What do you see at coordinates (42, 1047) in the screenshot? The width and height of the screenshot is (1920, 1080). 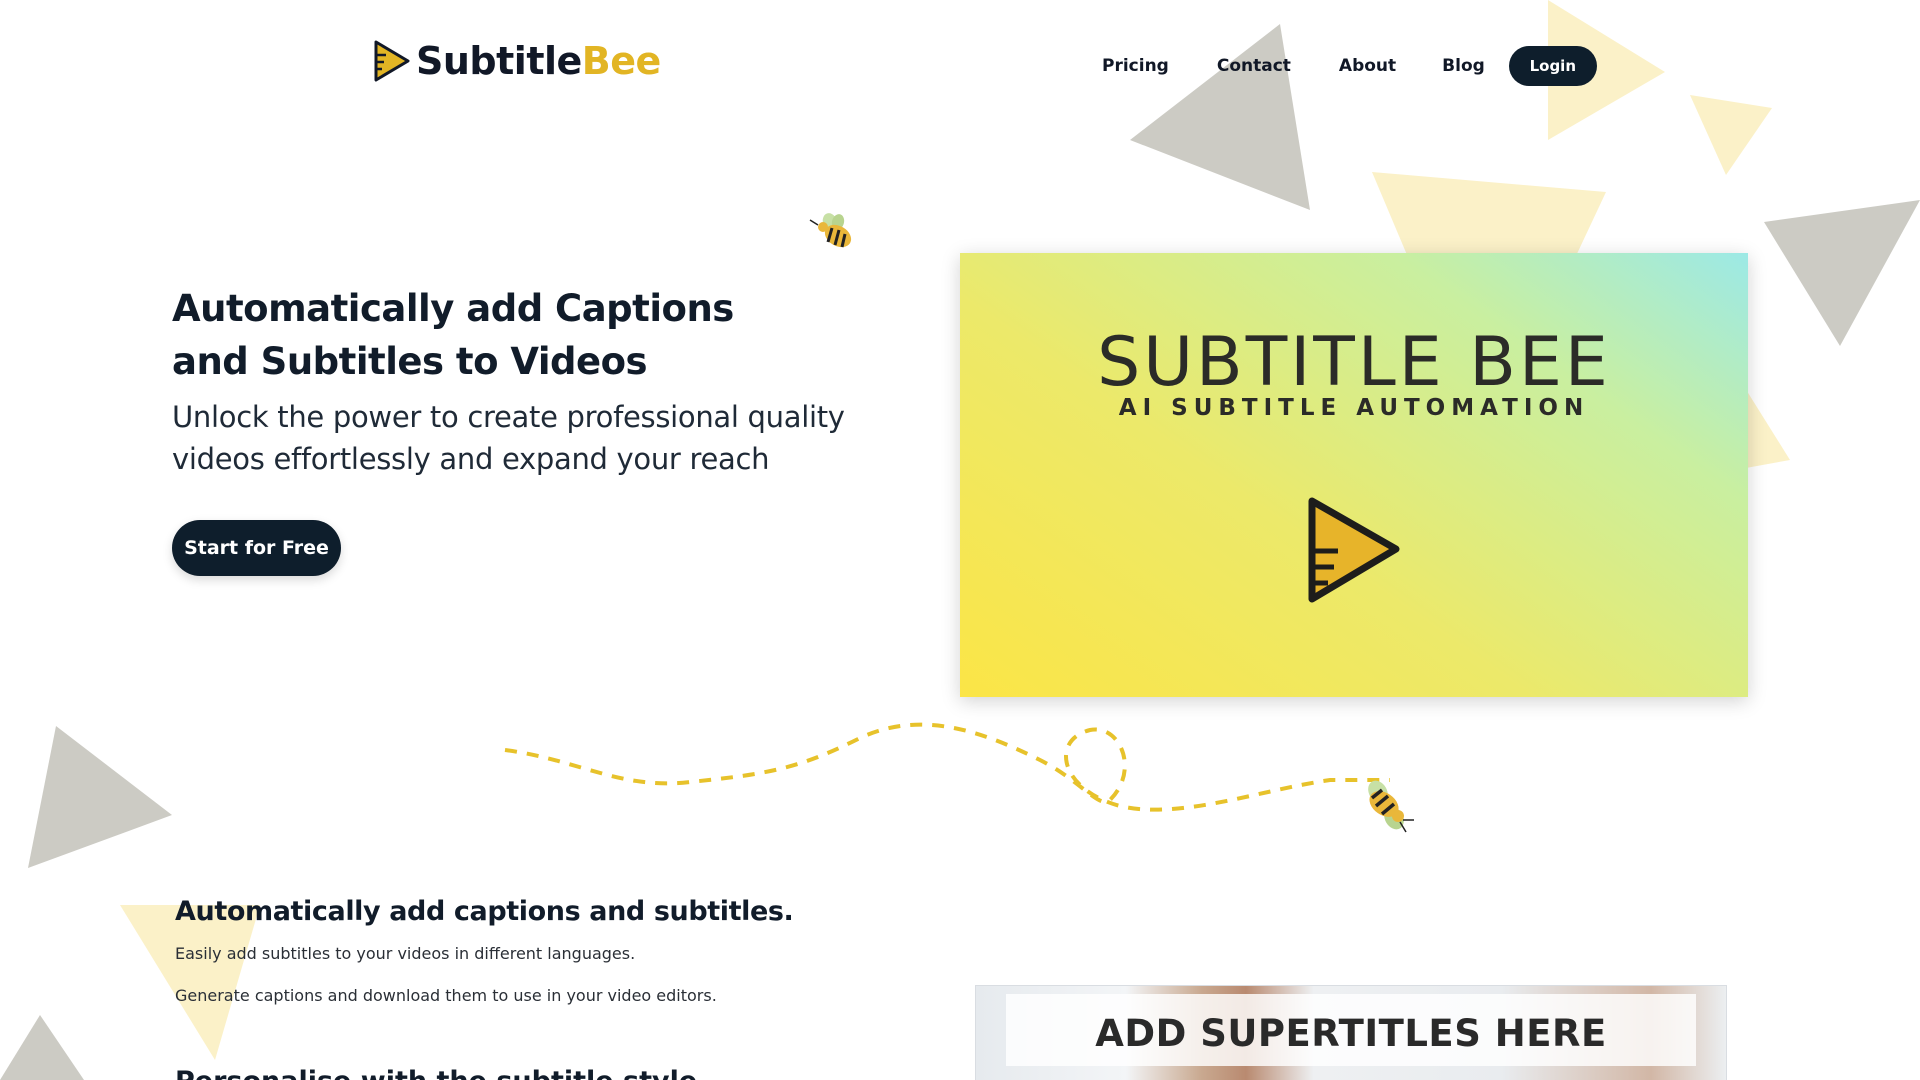 I see `gray-triangle-bottom-left` at bounding box center [42, 1047].